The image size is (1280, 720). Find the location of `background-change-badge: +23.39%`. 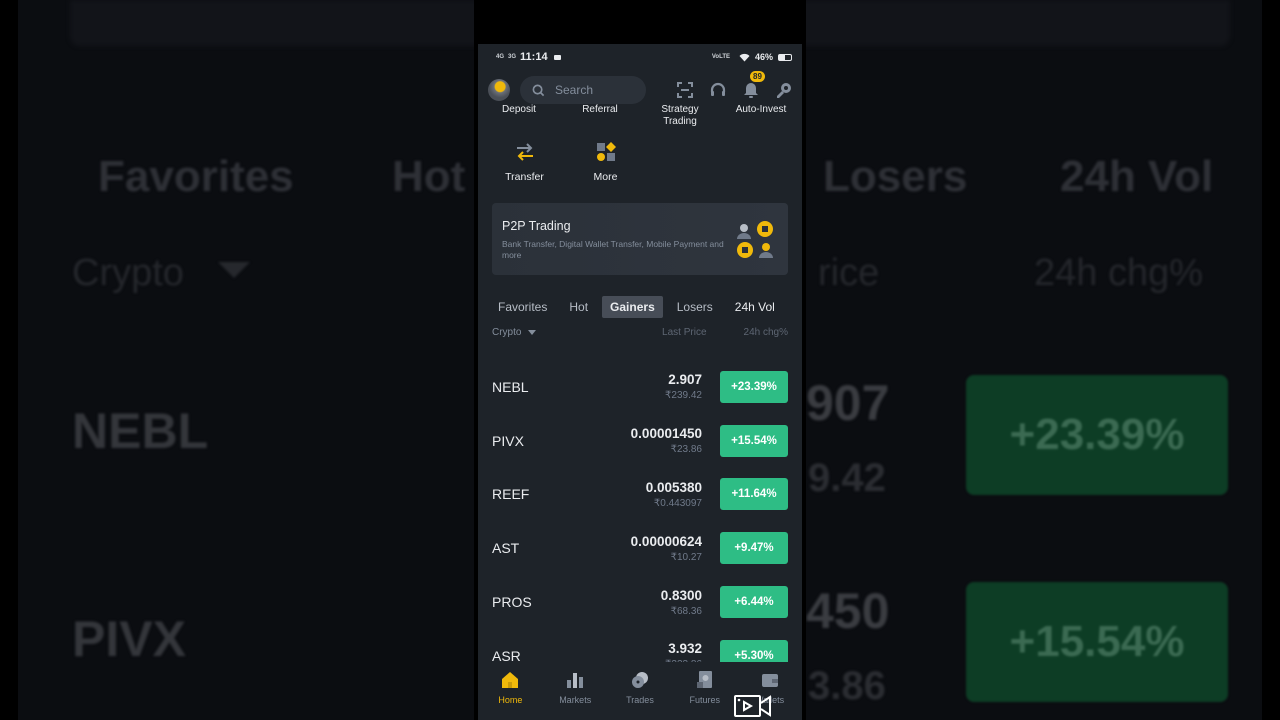

background-change-badge: +23.39% is located at coordinates (1097, 435).